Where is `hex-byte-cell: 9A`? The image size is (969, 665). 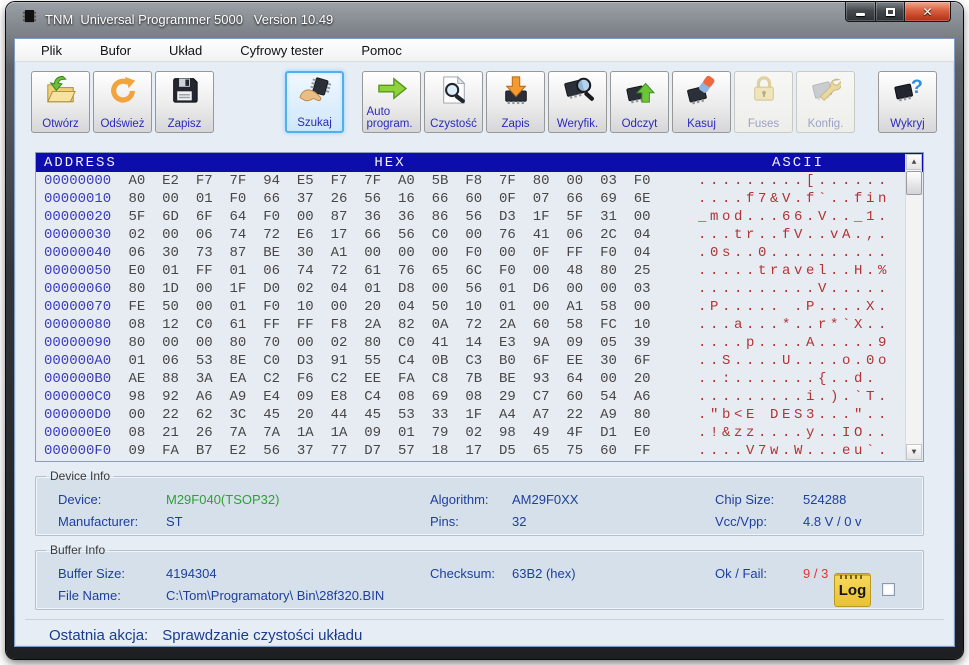
hex-byte-cell: 9A is located at coordinates (541, 343).